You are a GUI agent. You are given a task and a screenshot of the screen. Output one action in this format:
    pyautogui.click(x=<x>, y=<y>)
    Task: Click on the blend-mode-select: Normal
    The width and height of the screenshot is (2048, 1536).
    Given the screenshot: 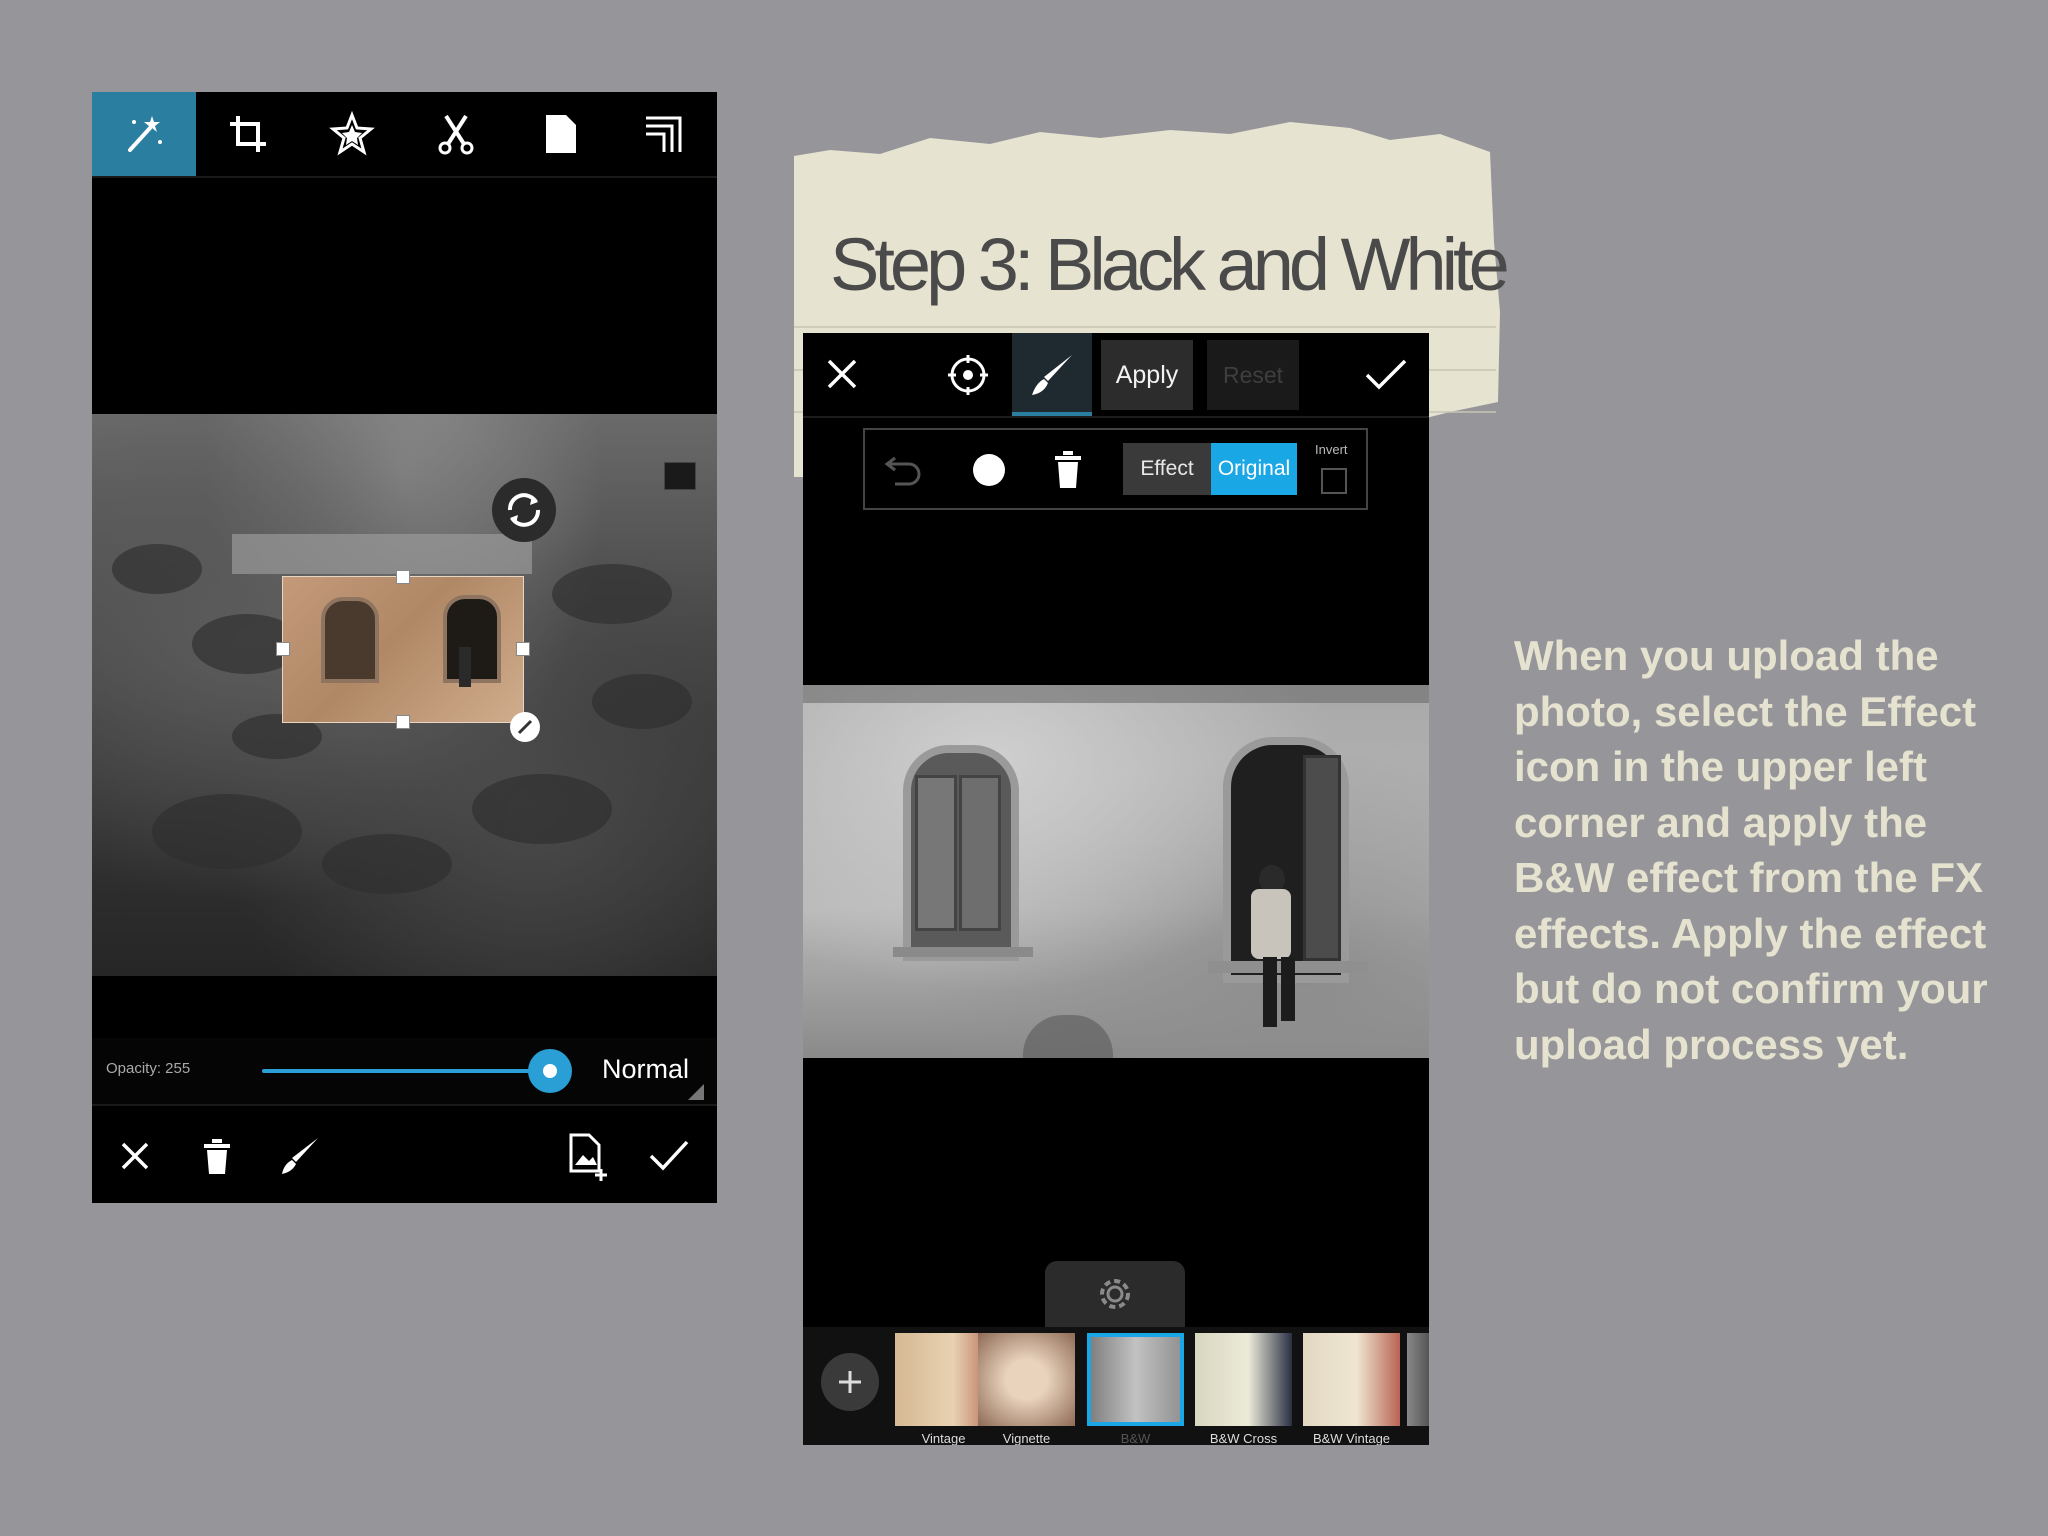 What is the action you would take?
    pyautogui.click(x=645, y=1069)
    